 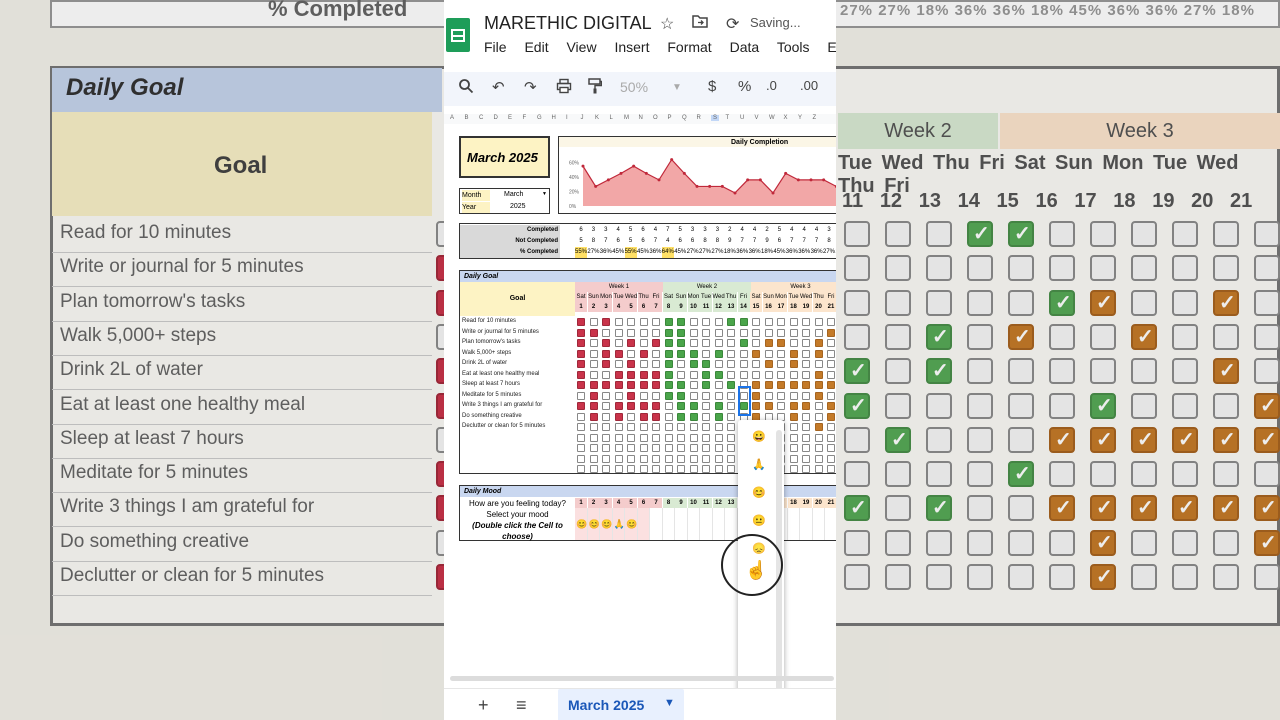 What do you see at coordinates (689, 47) in the screenshot?
I see `menu-format: Format` at bounding box center [689, 47].